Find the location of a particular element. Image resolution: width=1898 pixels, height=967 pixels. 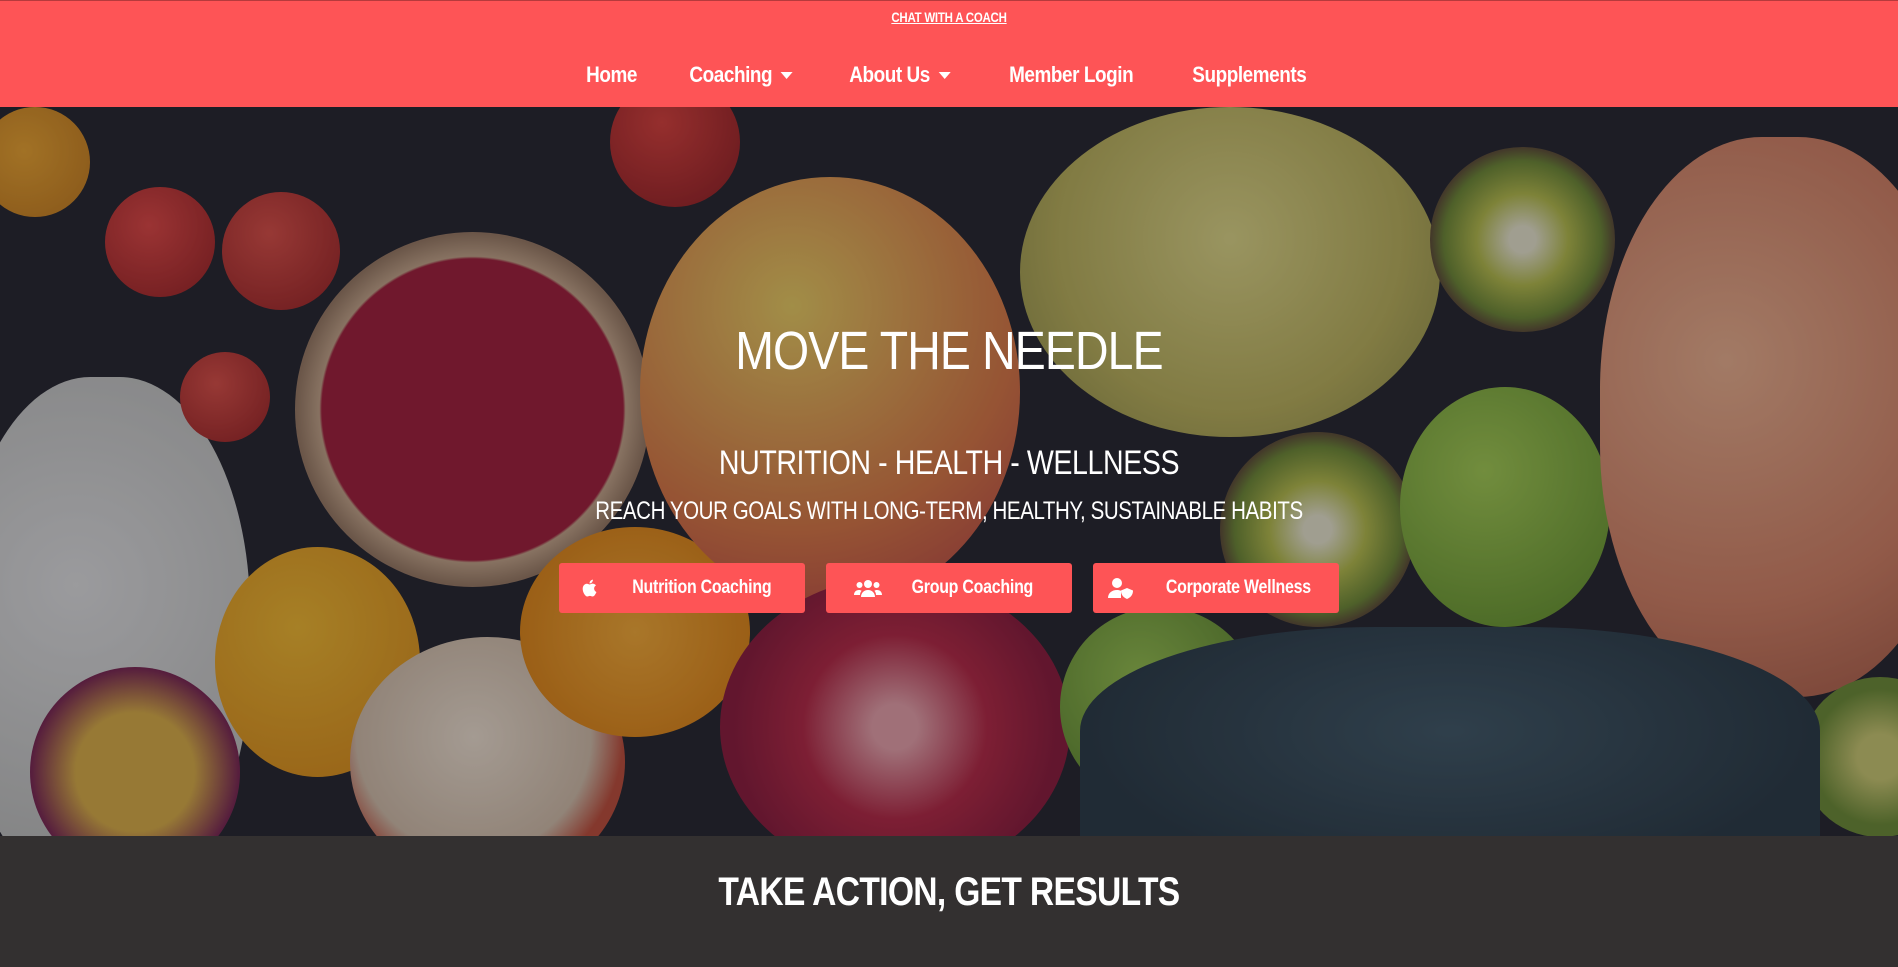

nutrition-coaching-button: Nutrition Coaching is located at coordinates (682, 588).